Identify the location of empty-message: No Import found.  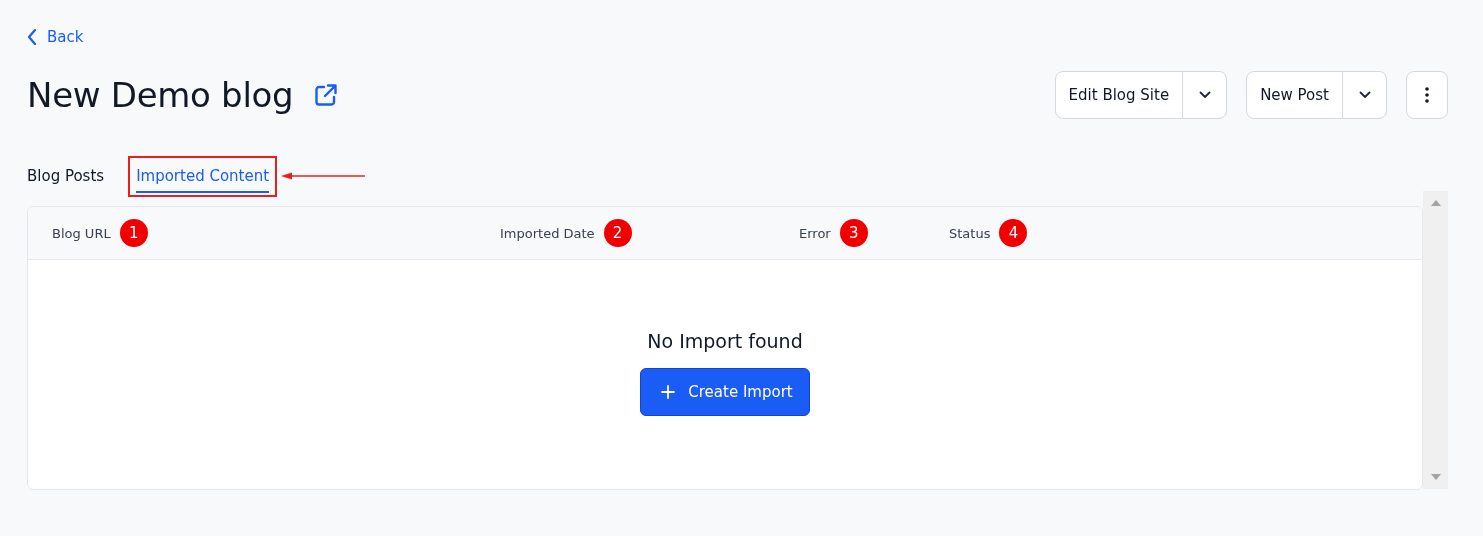
(725, 341).